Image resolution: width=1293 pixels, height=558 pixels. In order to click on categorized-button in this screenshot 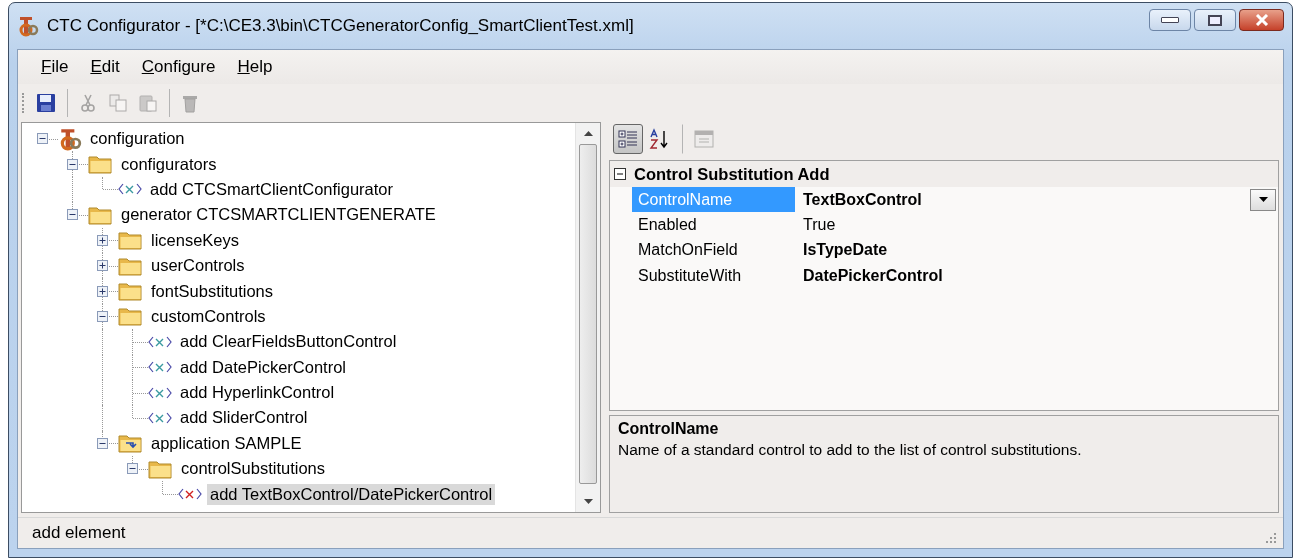, I will do `click(628, 139)`.